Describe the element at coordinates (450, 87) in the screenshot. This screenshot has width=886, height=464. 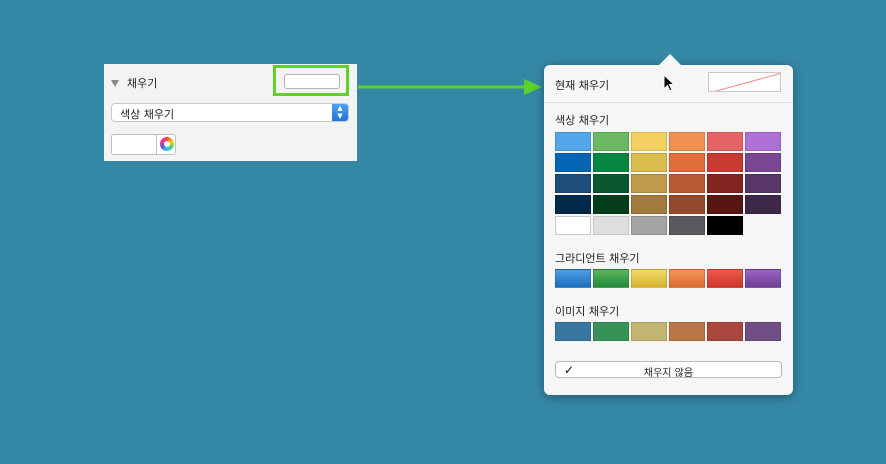
I see `arrow-annotation` at that location.